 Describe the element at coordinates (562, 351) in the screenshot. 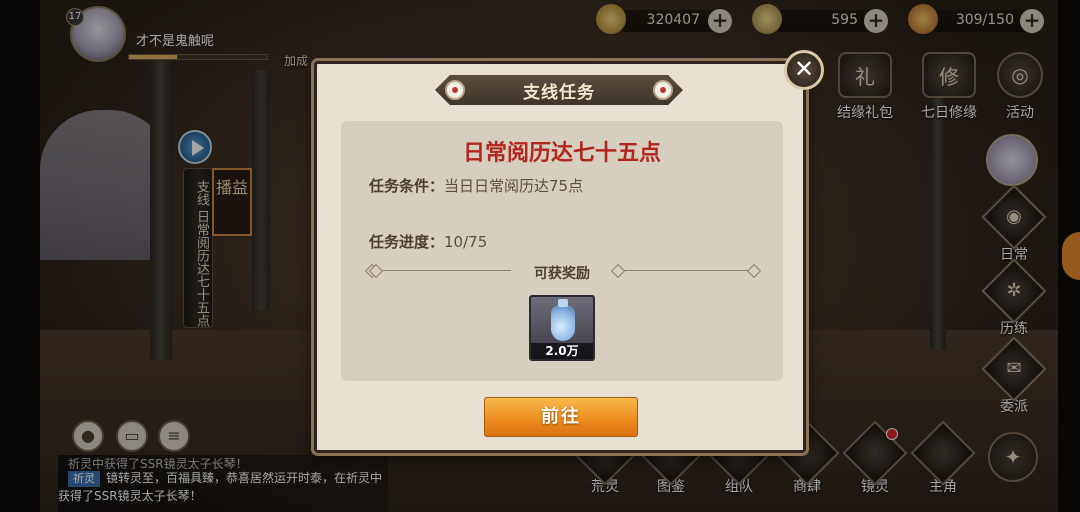

I see `reward-quantity: 2.0万` at that location.